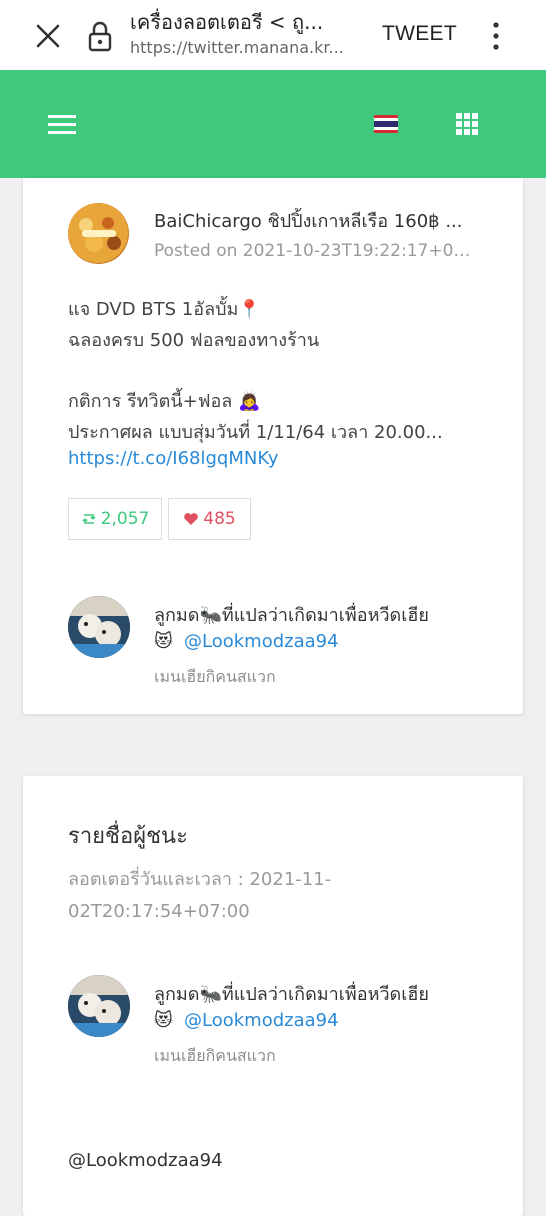  Describe the element at coordinates (219, 519) in the screenshot. I see `like-count-value: 485` at that location.